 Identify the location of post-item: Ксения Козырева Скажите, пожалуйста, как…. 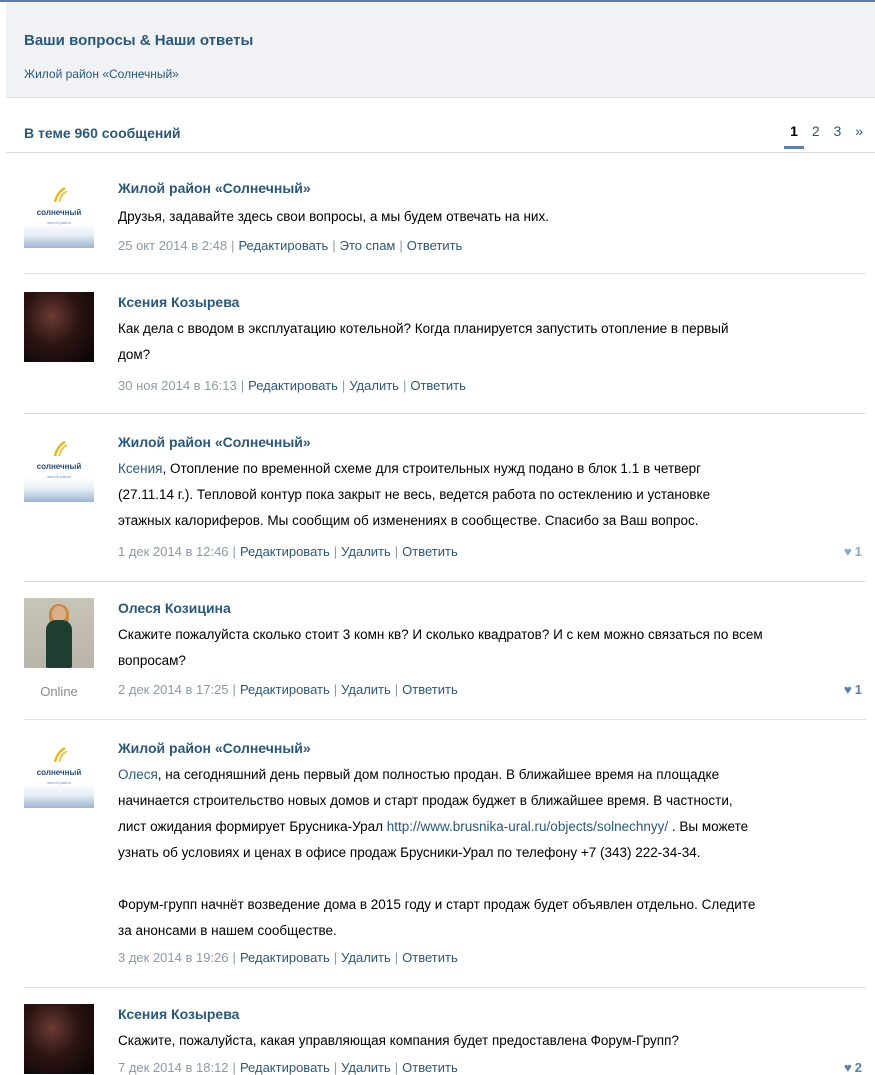
(436, 1038).